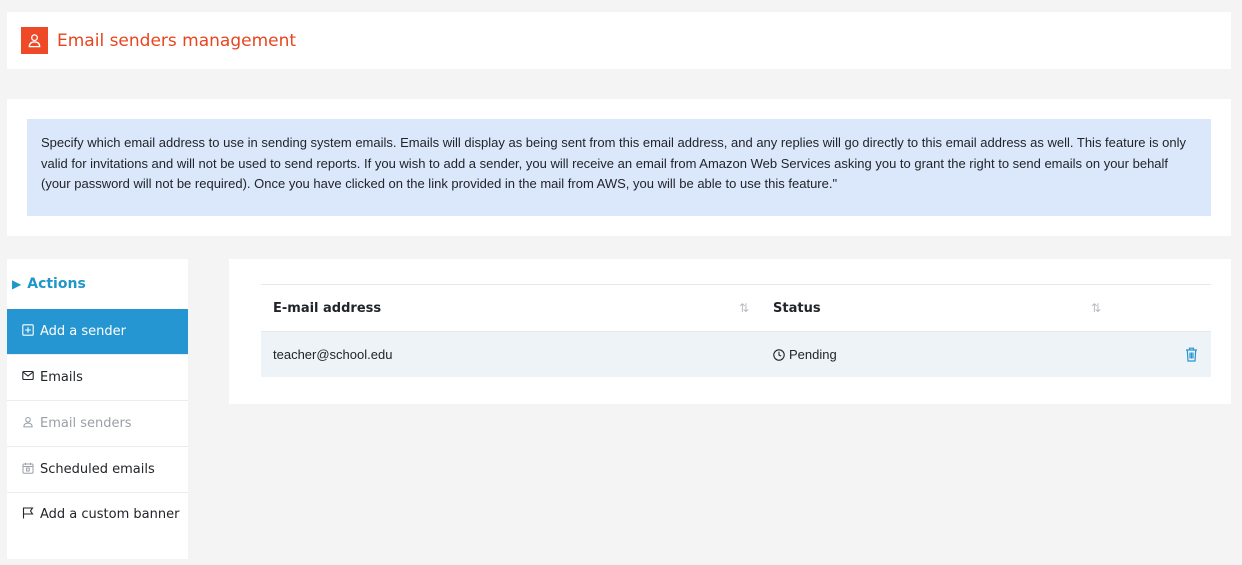 This screenshot has height=565, width=1242. Describe the element at coordinates (28, 513) in the screenshot. I see `flag-icon` at that location.